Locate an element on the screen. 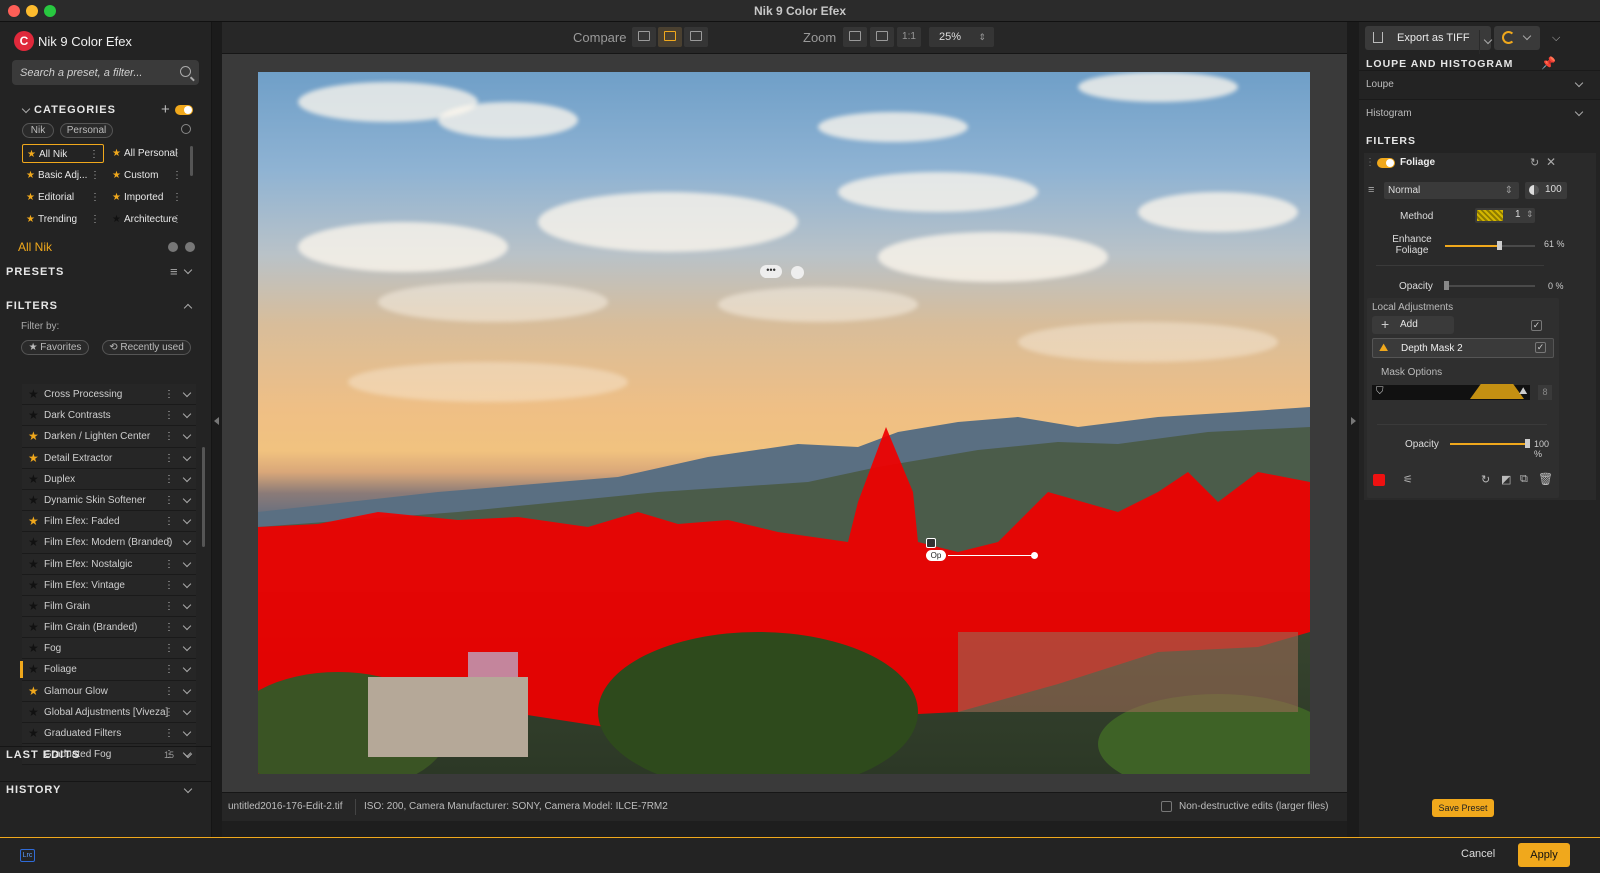 Image resolution: width=1600 pixels, height=873 pixels. zoom-select: 25% ⇕ is located at coordinates (961, 37).